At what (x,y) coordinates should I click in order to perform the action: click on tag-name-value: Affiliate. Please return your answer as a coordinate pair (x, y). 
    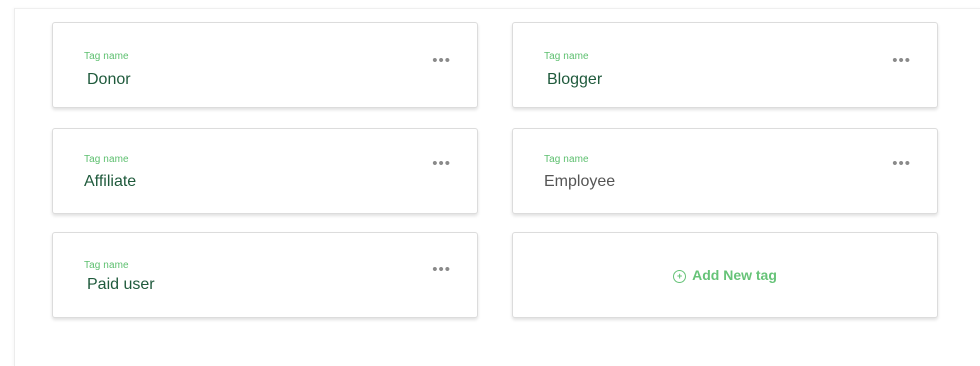
    Looking at the image, I should click on (110, 182).